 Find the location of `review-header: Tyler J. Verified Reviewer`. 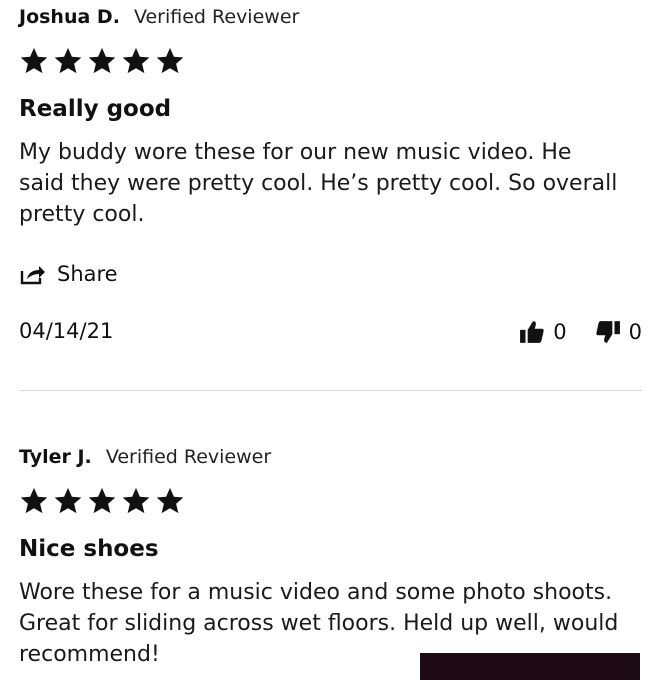

review-header: Tyler J. Verified Reviewer is located at coordinates (145, 457).